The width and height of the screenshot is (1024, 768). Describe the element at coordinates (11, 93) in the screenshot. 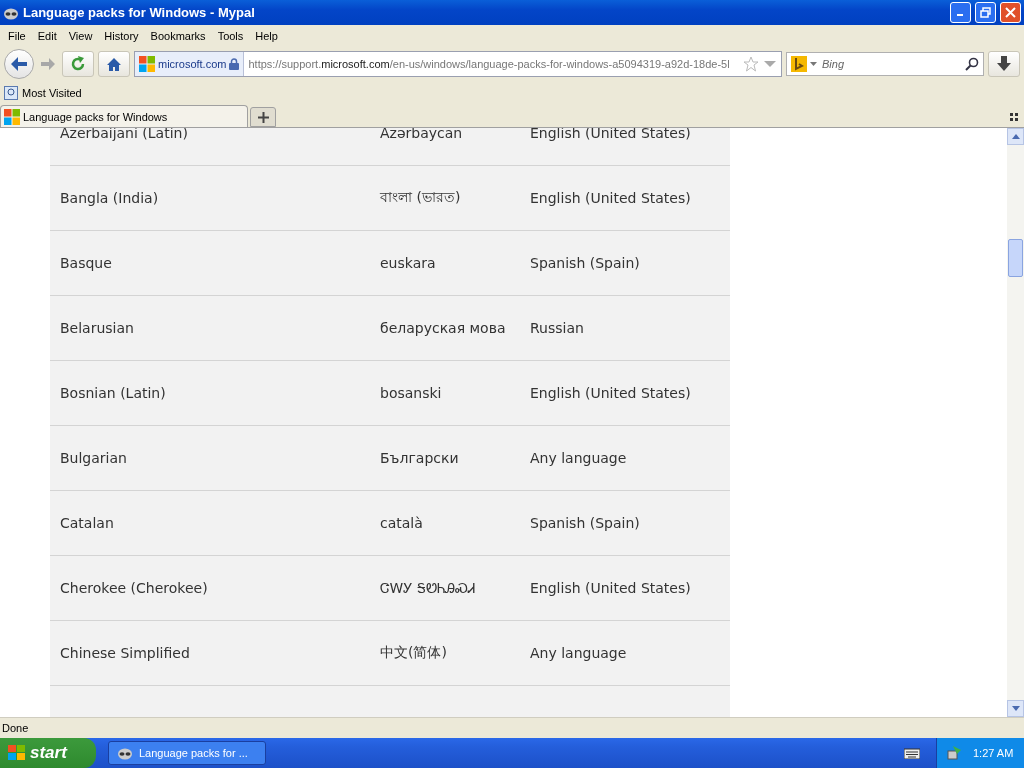

I see `bookmarks-icon` at that location.